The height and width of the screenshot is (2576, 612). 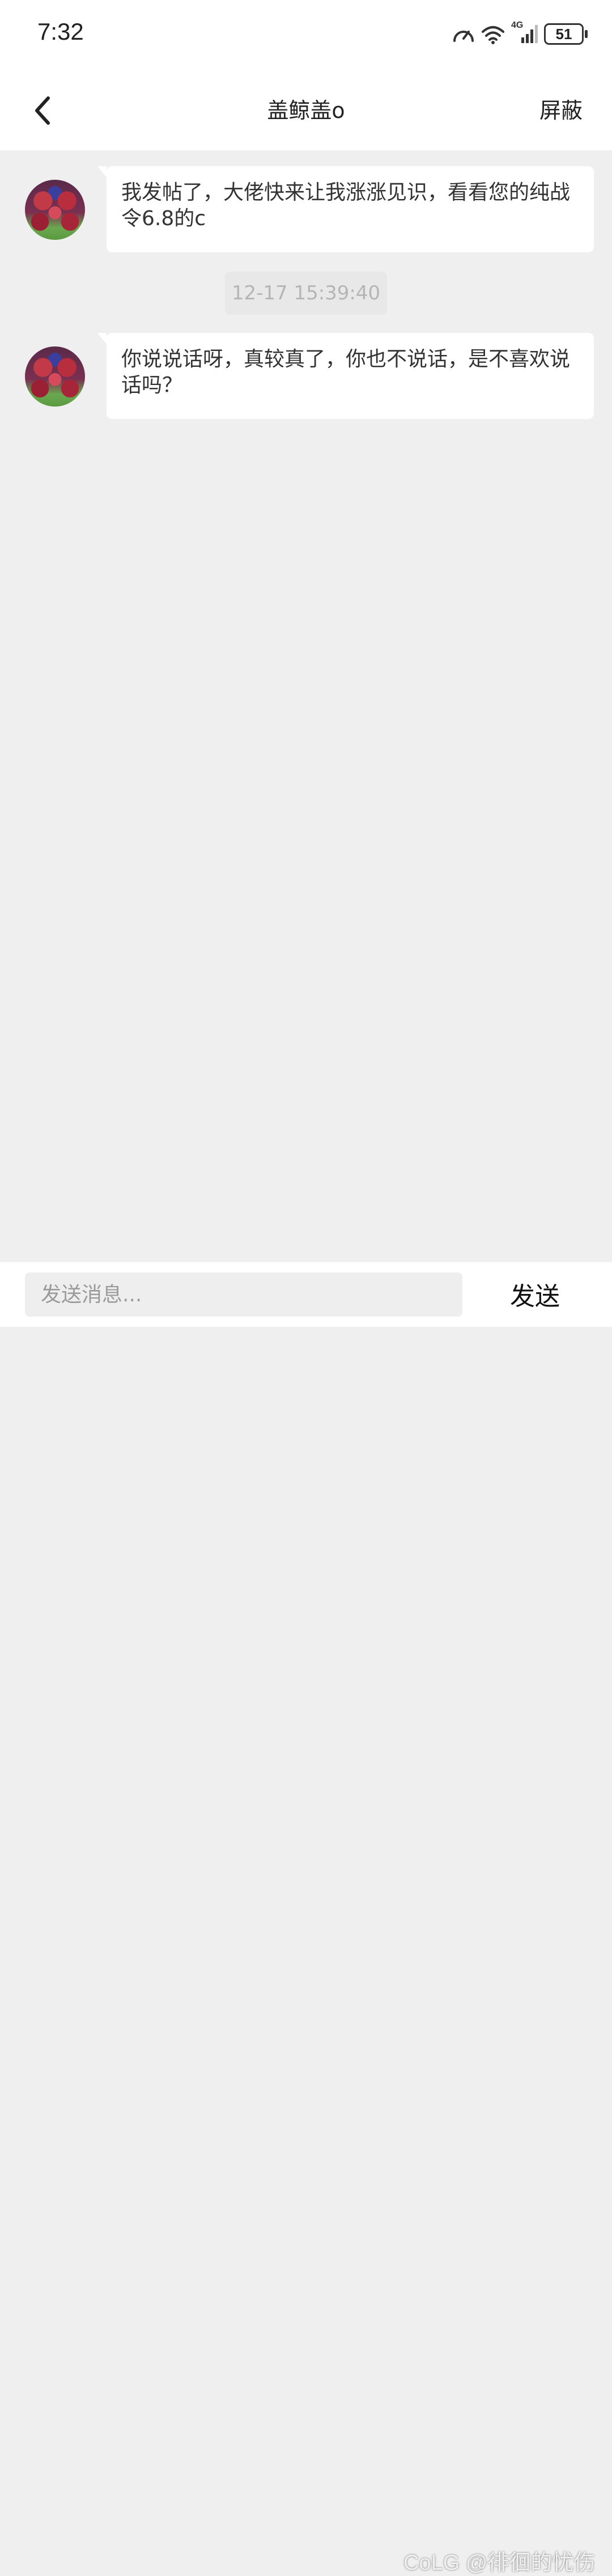 I want to click on message-bubble: 你说说话呀，真较真了，你也不说话，是不喜欢说话吗？, so click(x=345, y=376).